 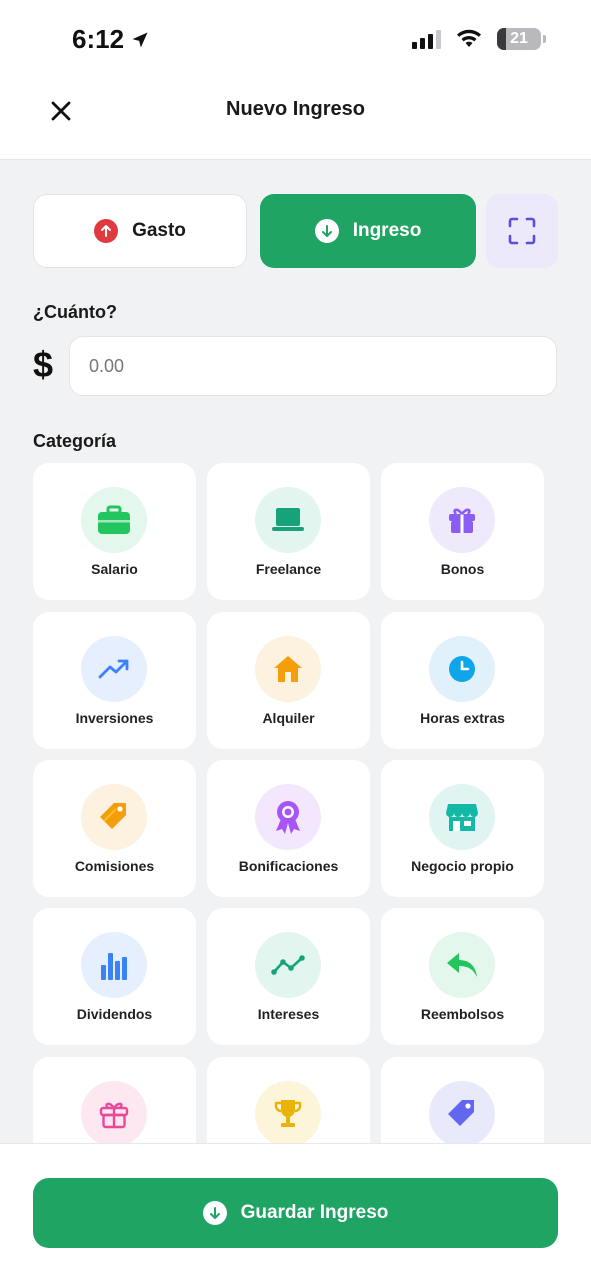 I want to click on status-indicators: 21, so click(x=479, y=39).